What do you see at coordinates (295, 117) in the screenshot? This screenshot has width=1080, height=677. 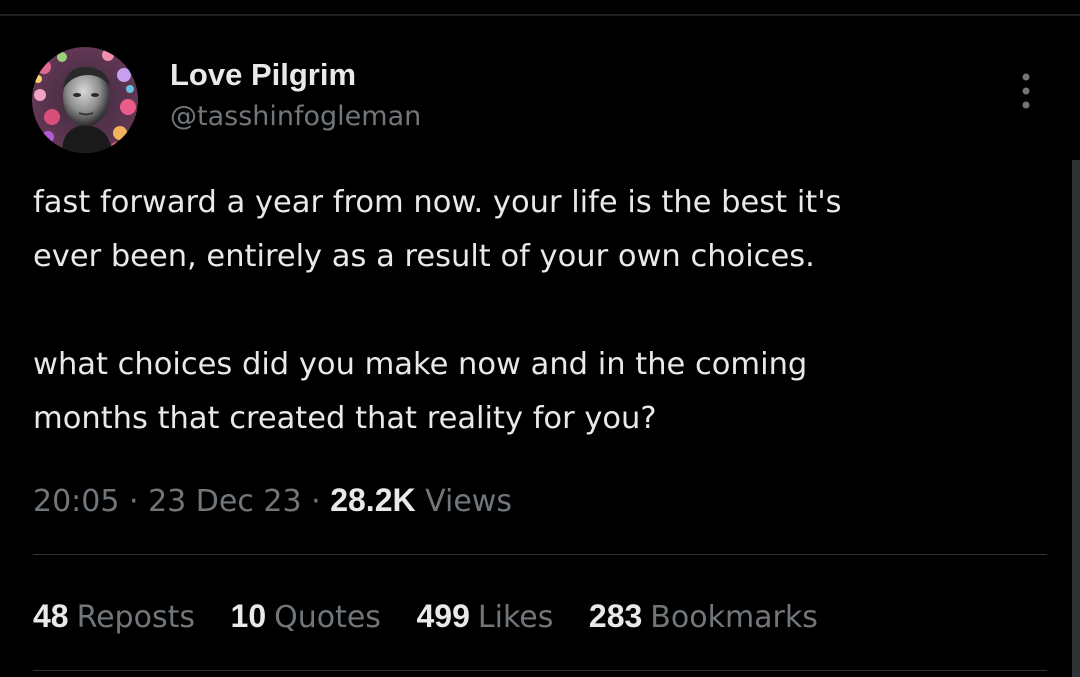 I see `author-handle: @tasshinfogleman` at bounding box center [295, 117].